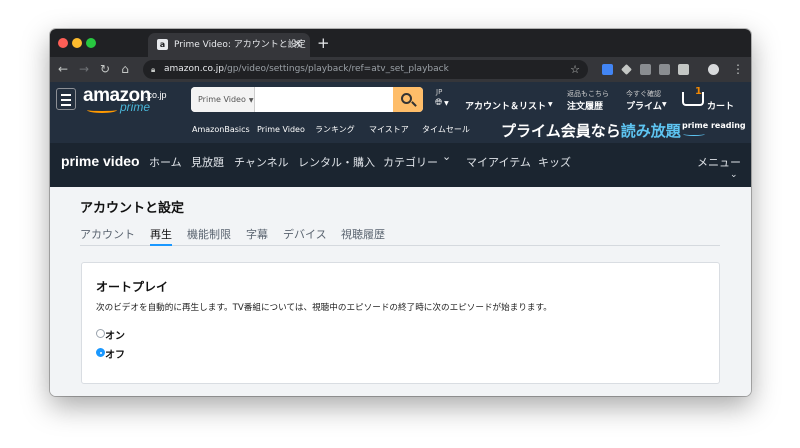 The width and height of the screenshot is (800, 448). What do you see at coordinates (323, 43) in the screenshot?
I see `new-tab-button: +` at bounding box center [323, 43].